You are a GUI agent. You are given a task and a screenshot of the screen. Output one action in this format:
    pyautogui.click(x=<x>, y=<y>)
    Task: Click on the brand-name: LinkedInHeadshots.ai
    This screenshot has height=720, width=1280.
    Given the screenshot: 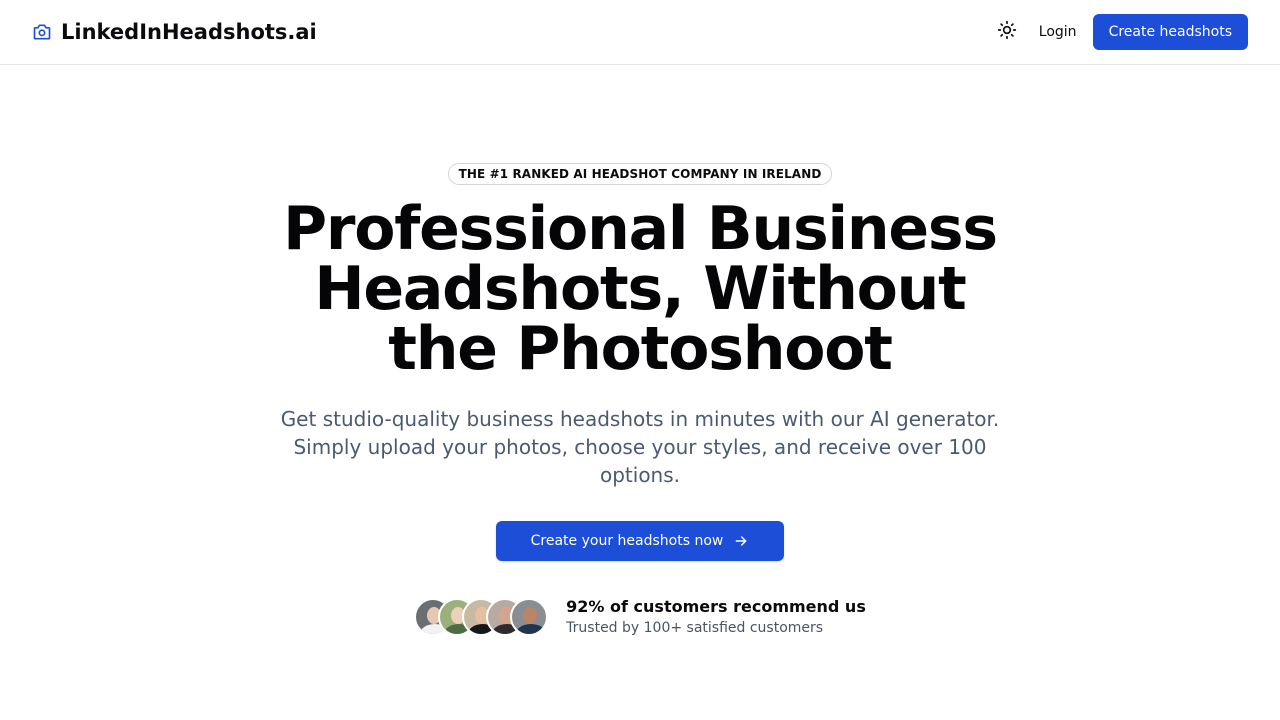 What is the action you would take?
    pyautogui.click(x=189, y=32)
    